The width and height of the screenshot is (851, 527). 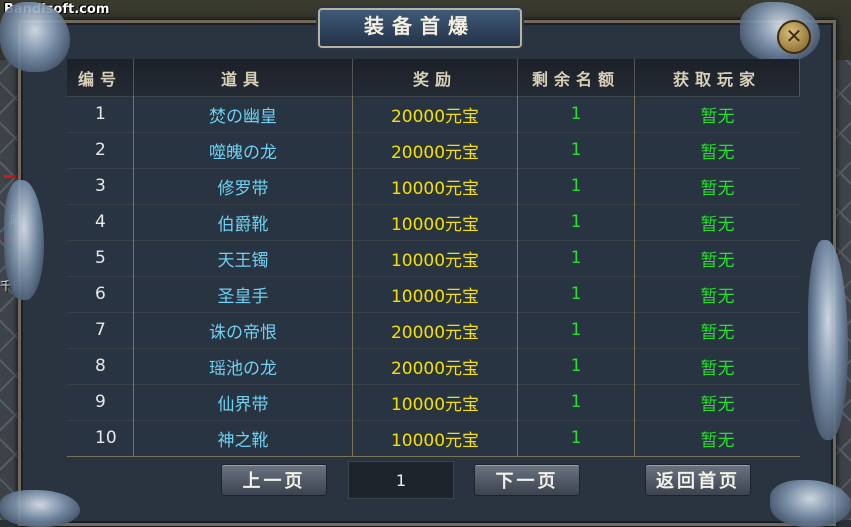 What do you see at coordinates (576, 77) in the screenshot?
I see `header-remaining: 剩余名额` at bounding box center [576, 77].